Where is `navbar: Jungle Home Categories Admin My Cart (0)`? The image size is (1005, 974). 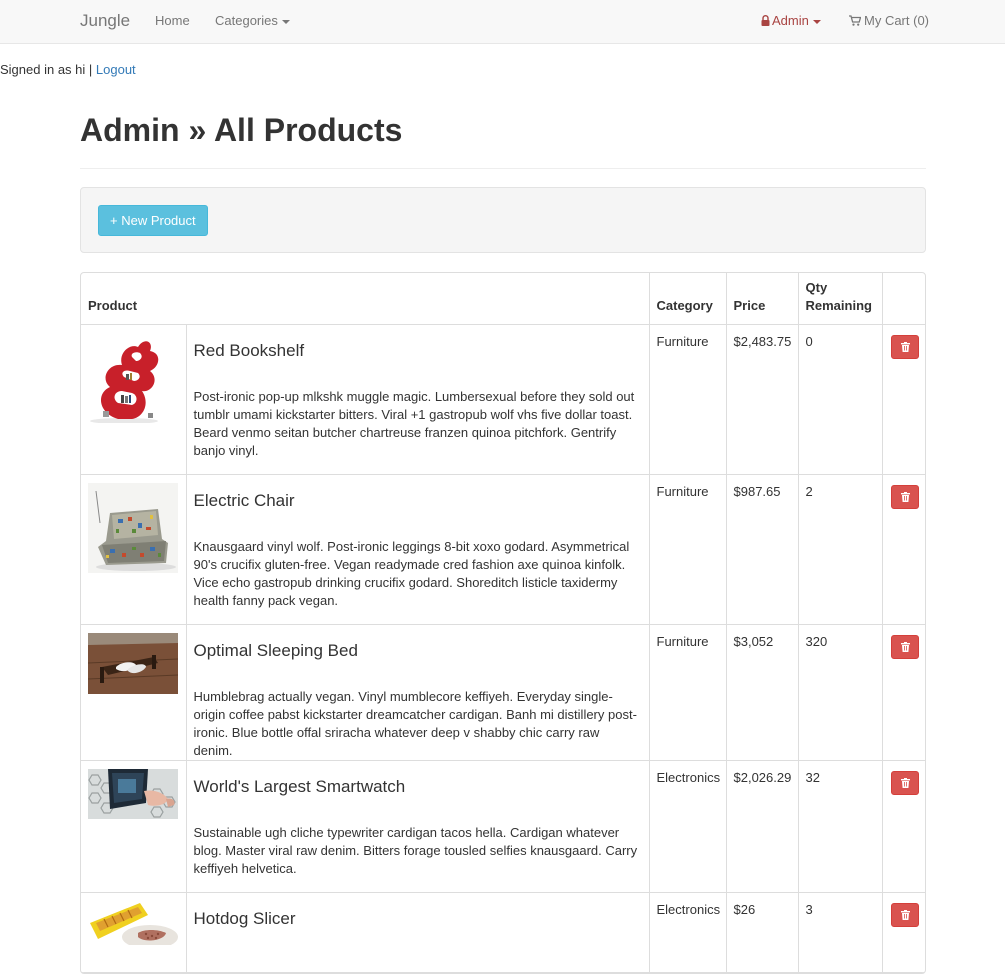
navbar: Jungle Home Categories Admin My Cart (0) is located at coordinates (502, 22).